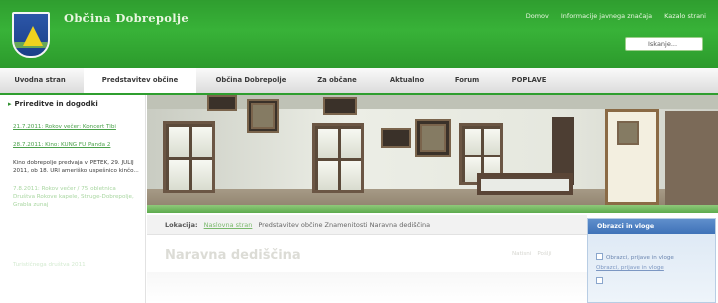  Describe the element at coordinates (337, 80) in the screenshot. I see `nav-item-citizens: Za občane` at that location.